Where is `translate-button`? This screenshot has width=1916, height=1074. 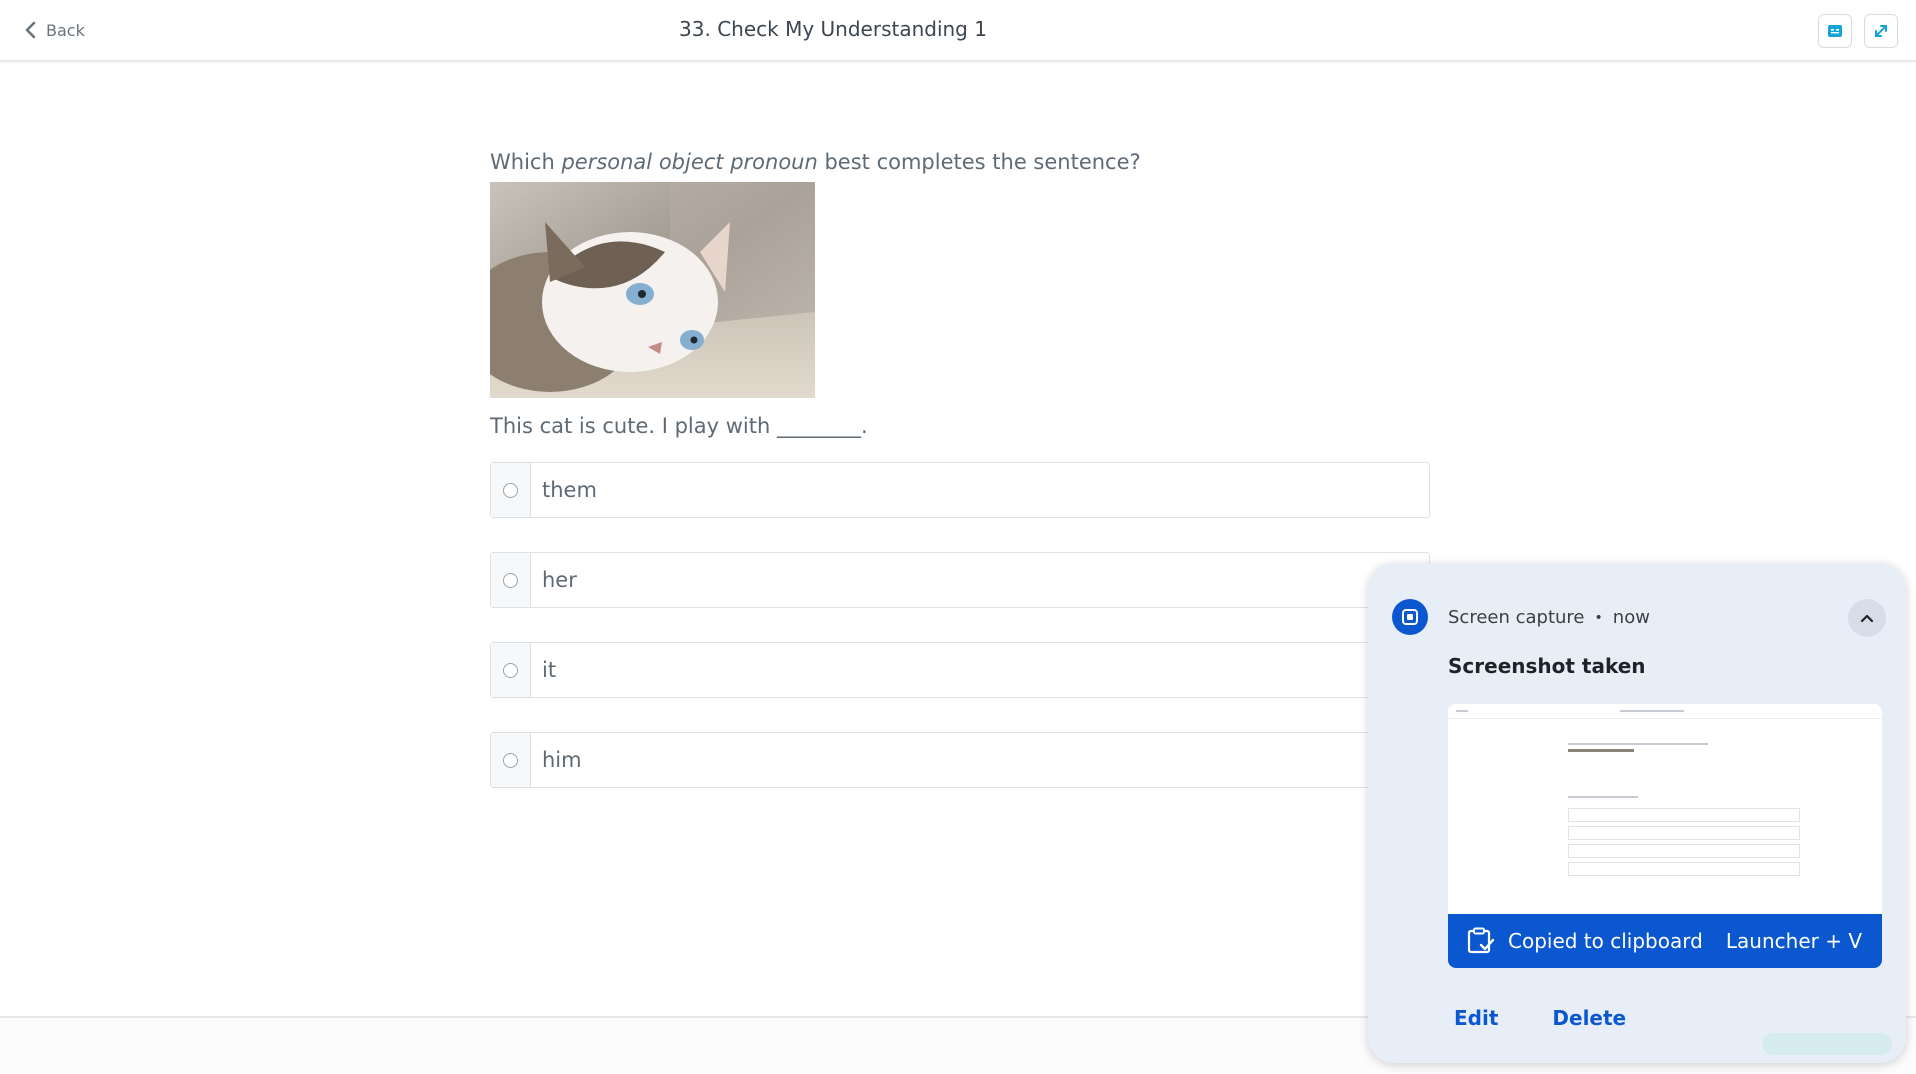 translate-button is located at coordinates (1835, 31).